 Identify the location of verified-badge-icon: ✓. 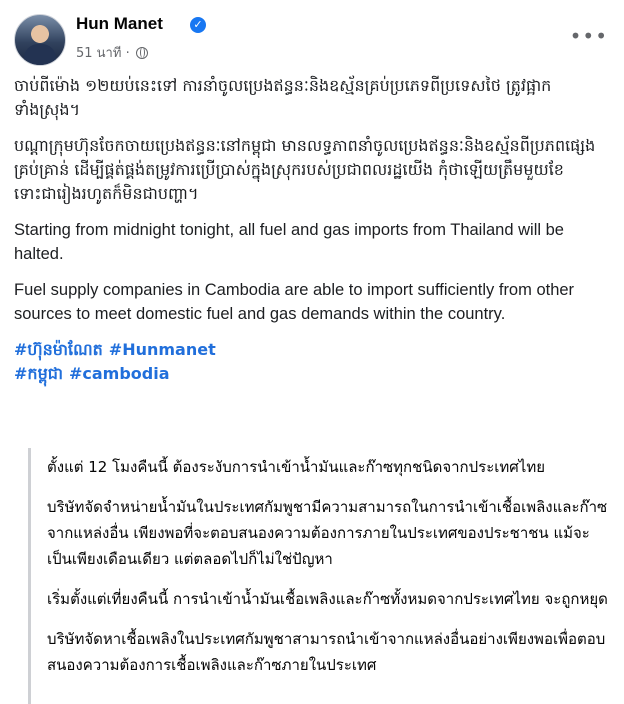
(198, 25).